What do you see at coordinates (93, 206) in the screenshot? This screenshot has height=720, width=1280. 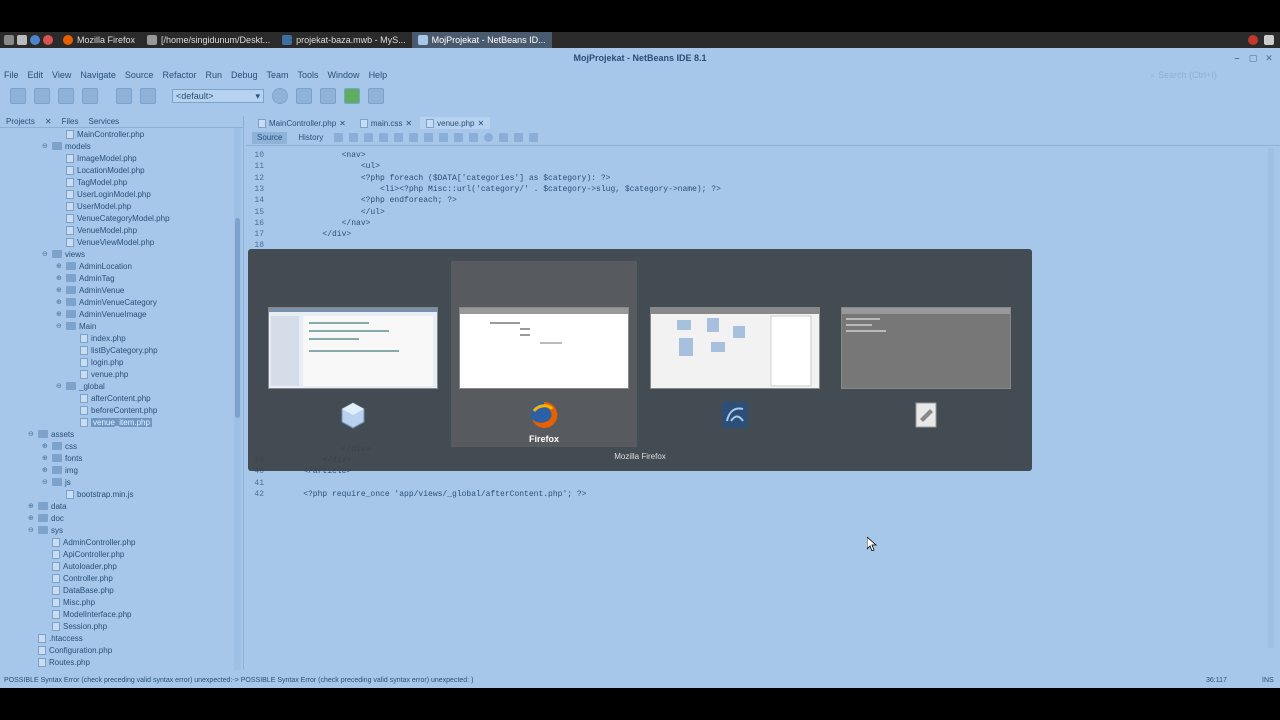 I see `tree-file: UserModel.php` at bounding box center [93, 206].